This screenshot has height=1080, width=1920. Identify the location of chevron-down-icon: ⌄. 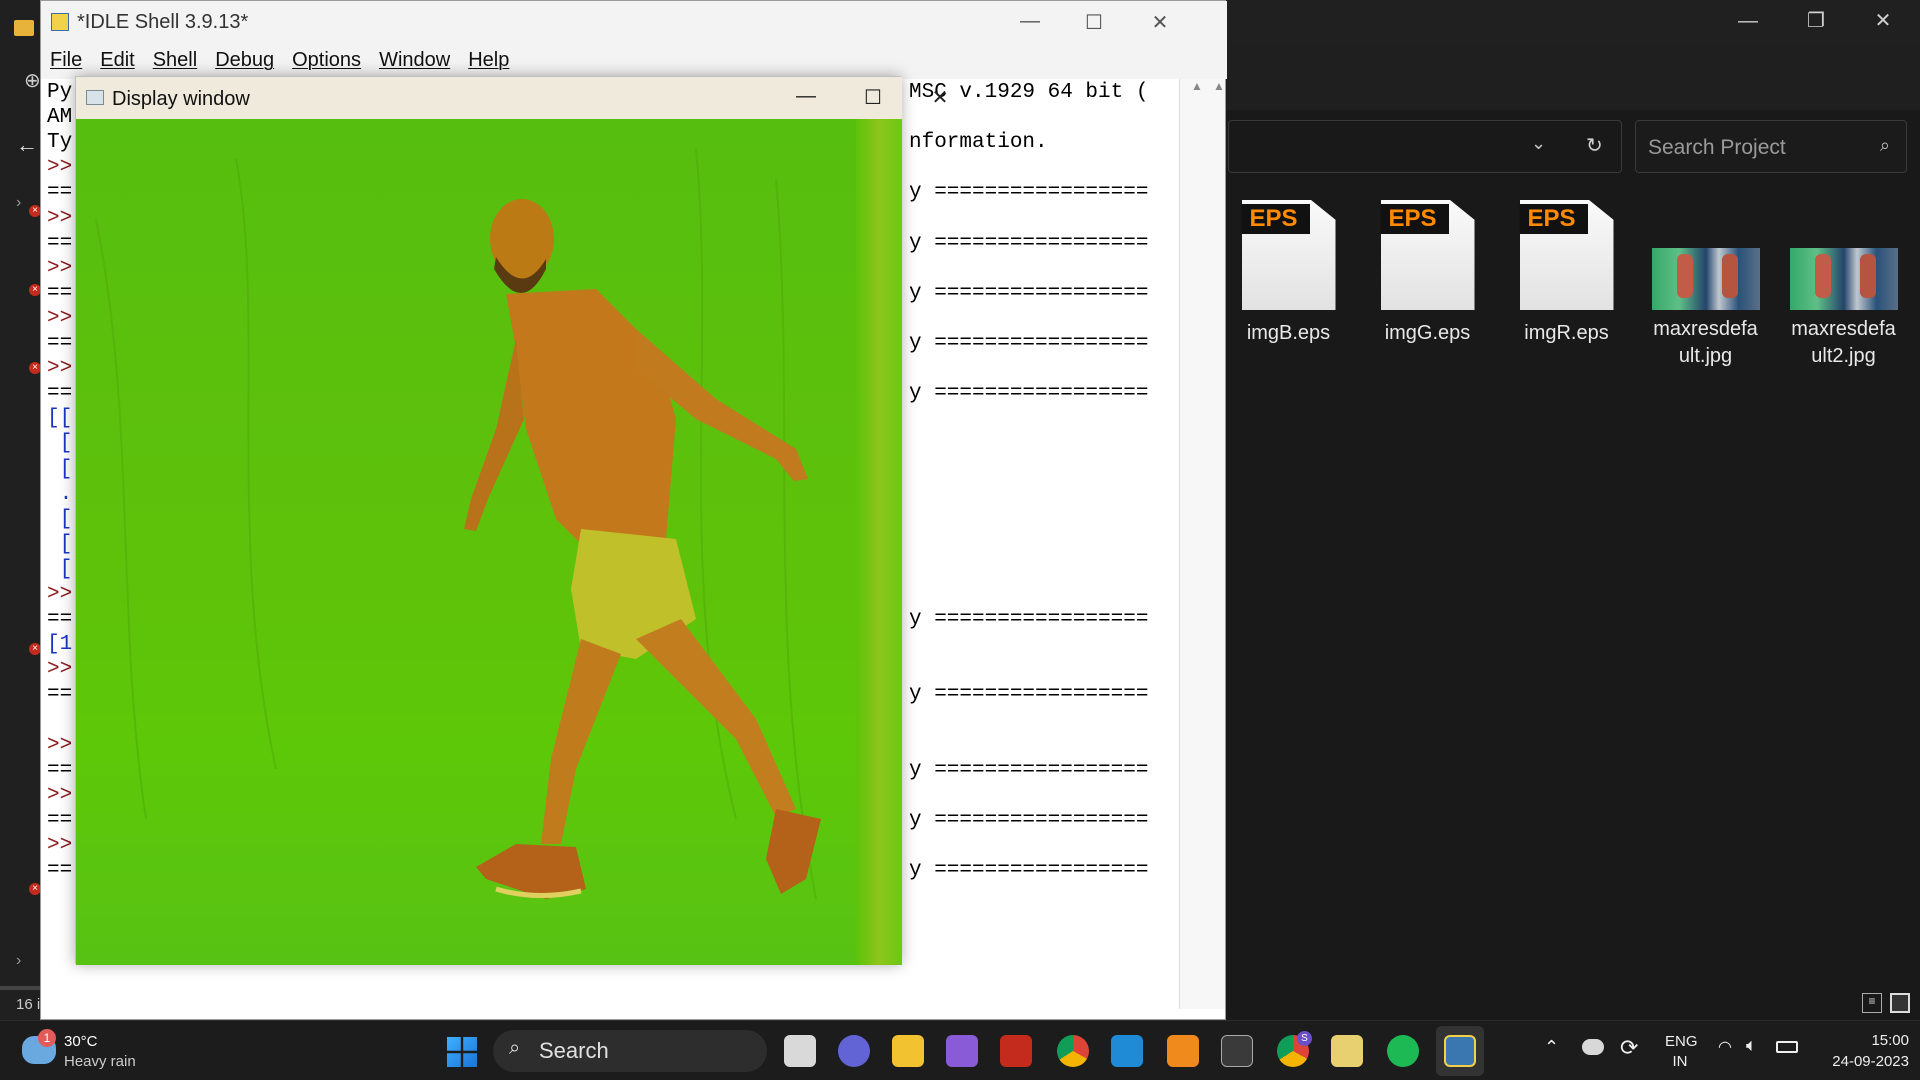
(1538, 143).